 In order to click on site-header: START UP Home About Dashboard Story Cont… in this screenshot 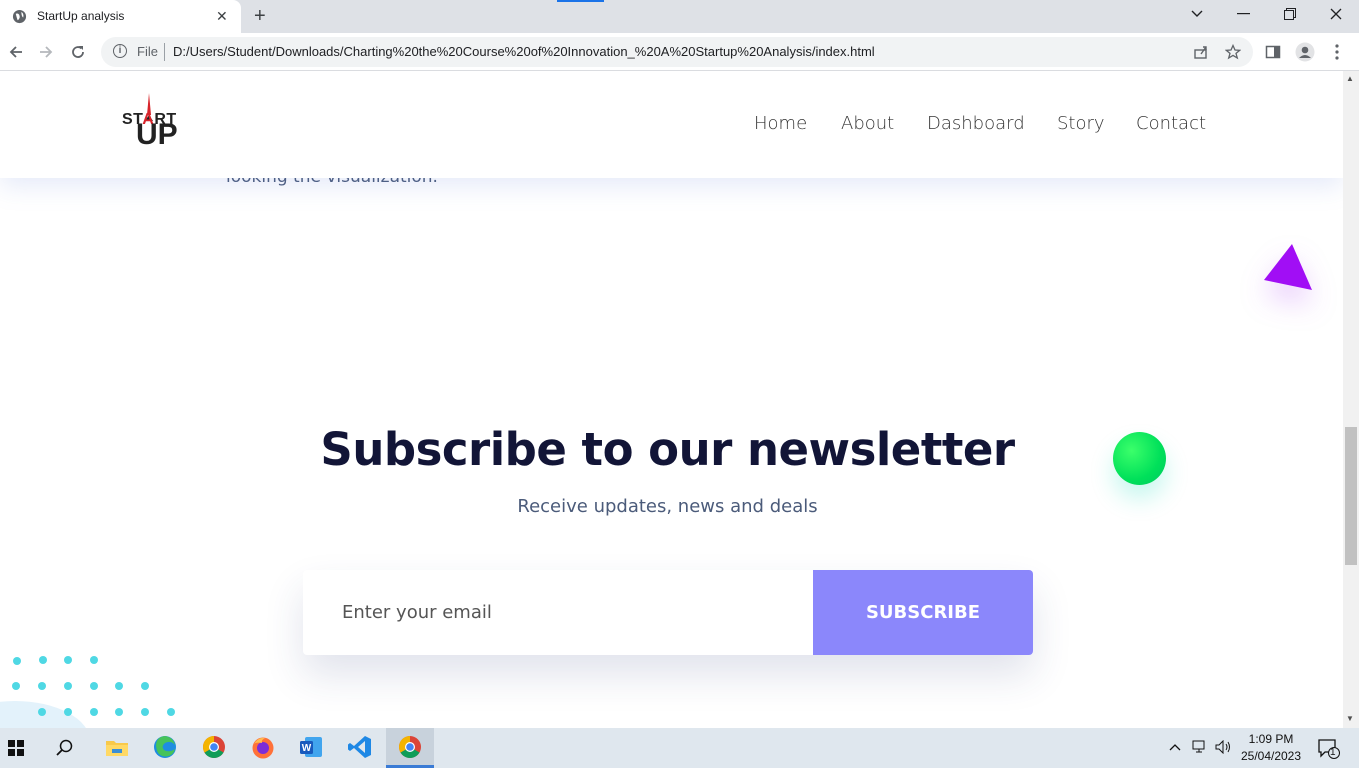, I will do `click(671, 124)`.